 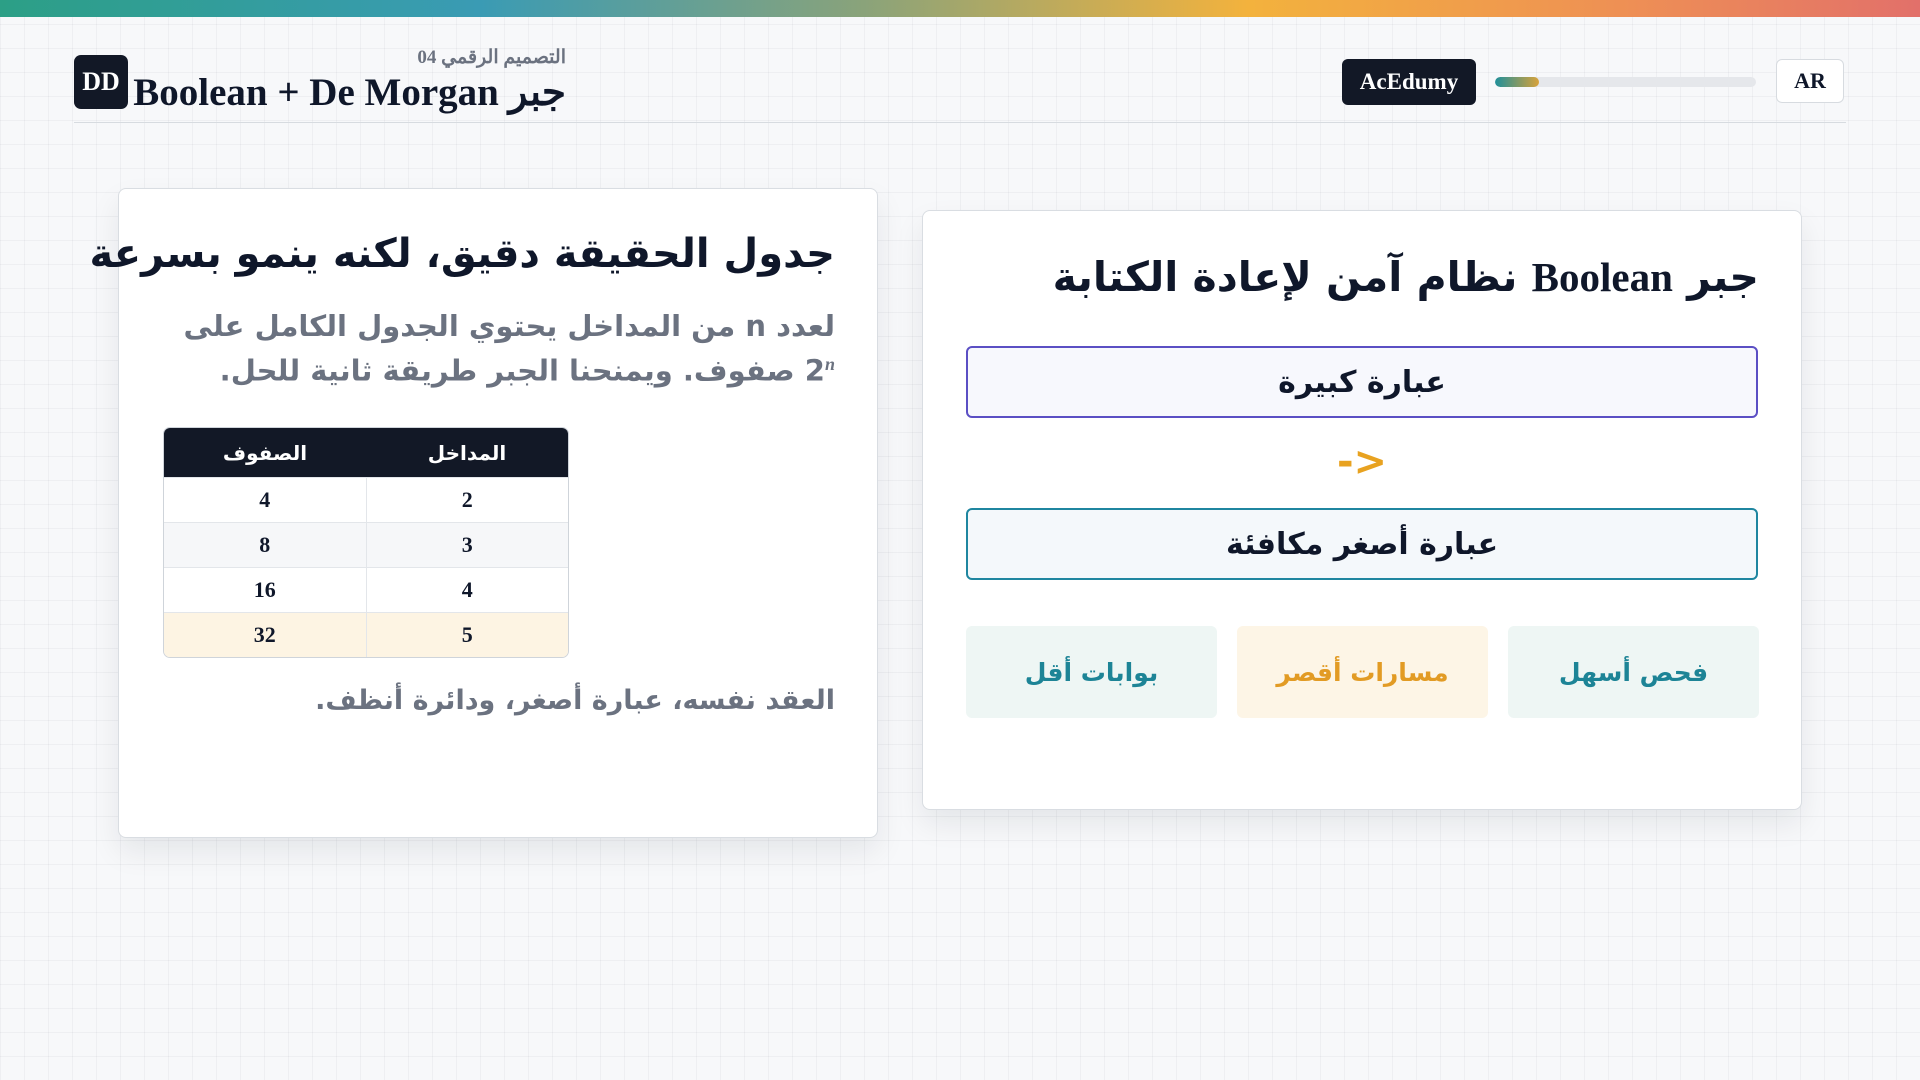 I want to click on rows-cell: 32, so click(x=264, y=634).